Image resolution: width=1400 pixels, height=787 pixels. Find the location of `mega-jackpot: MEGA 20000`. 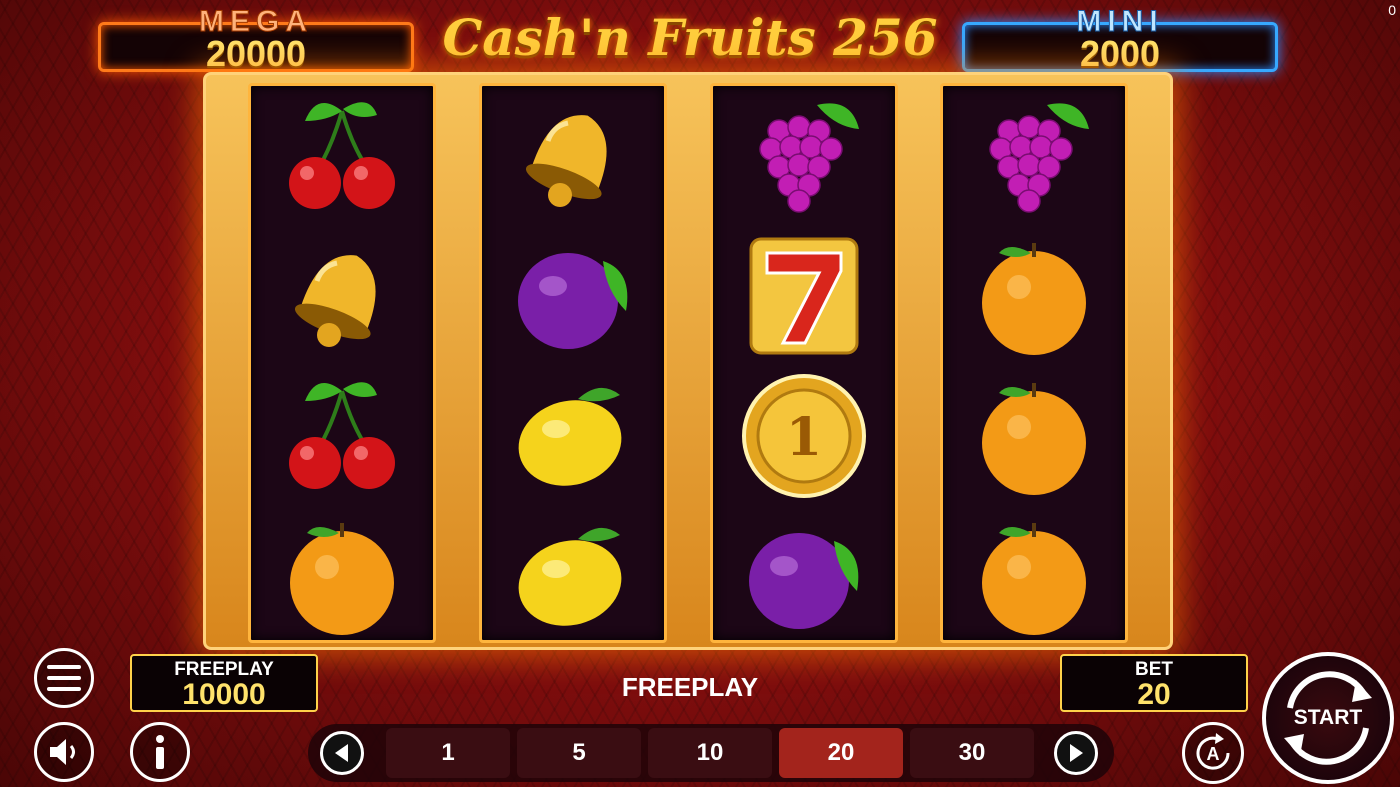

mega-jackpot: MEGA 20000 is located at coordinates (256, 39).